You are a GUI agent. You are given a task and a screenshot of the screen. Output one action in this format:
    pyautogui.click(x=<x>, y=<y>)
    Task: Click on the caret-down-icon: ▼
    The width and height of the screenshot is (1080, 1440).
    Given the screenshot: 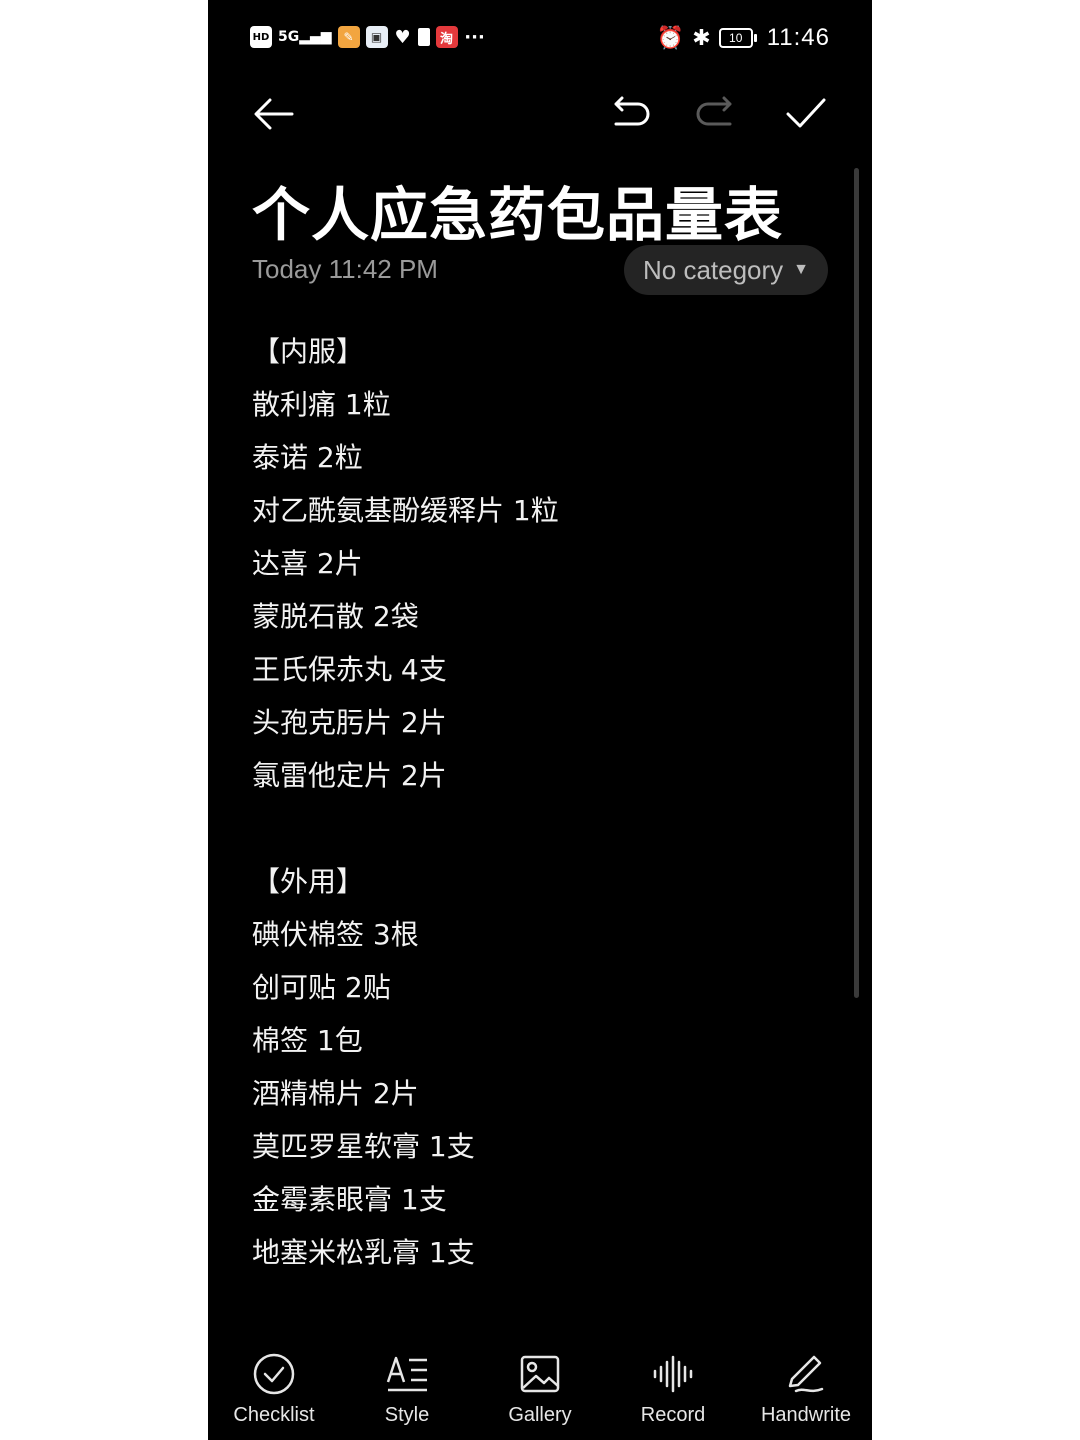 What is the action you would take?
    pyautogui.click(x=801, y=269)
    